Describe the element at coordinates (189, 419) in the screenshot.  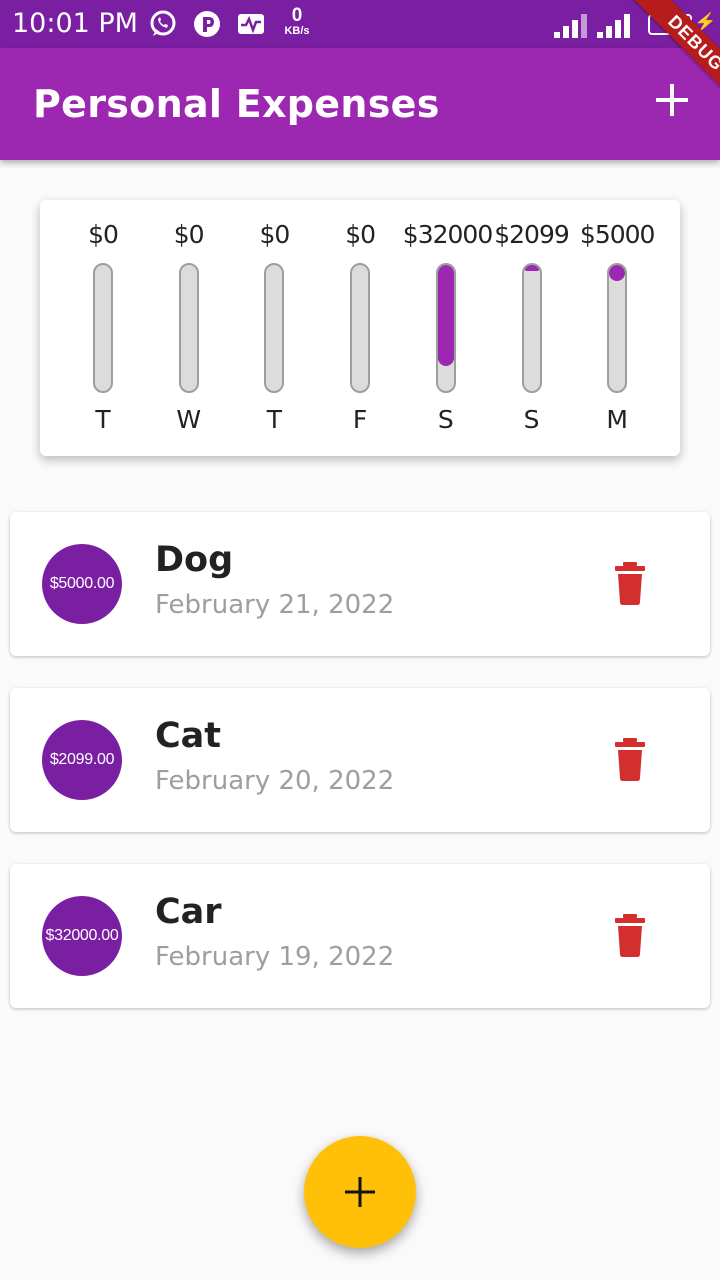
I see `chart-bar-day-label: W` at that location.